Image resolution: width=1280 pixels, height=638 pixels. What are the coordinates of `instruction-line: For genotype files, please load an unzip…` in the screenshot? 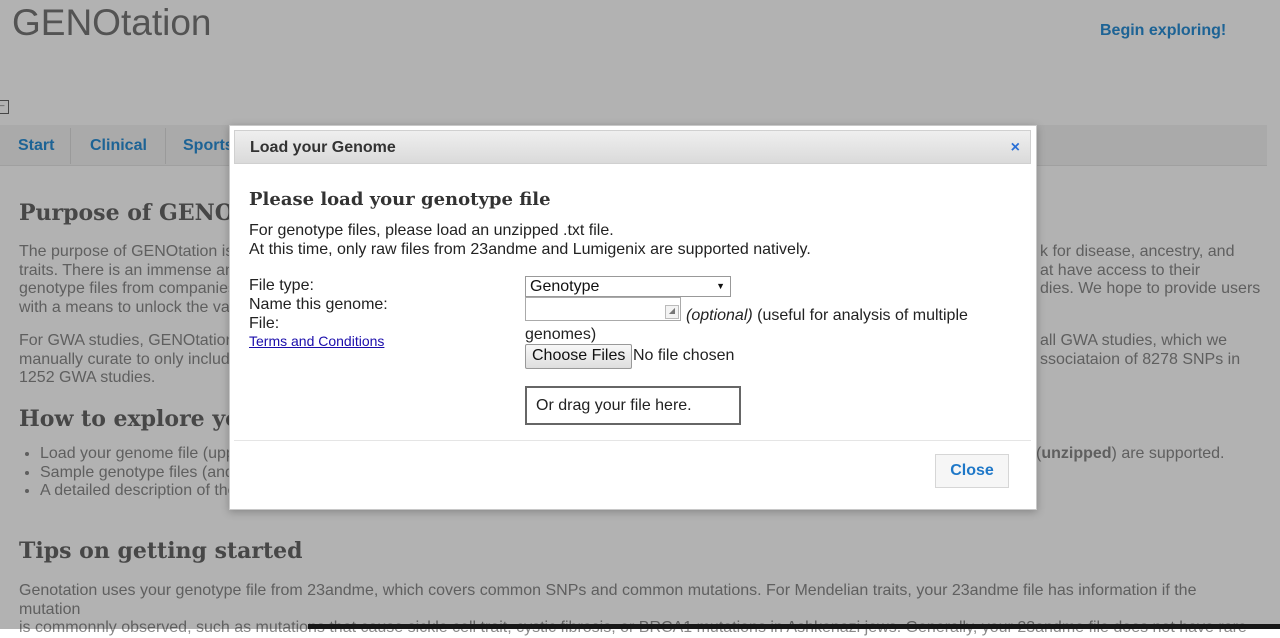 It's located at (431, 230).